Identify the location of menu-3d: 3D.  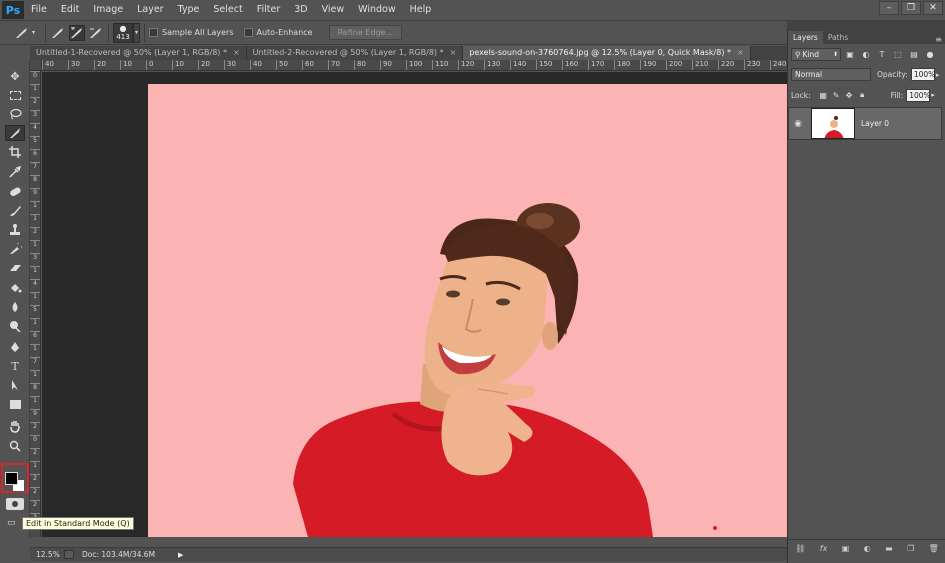
(300, 10).